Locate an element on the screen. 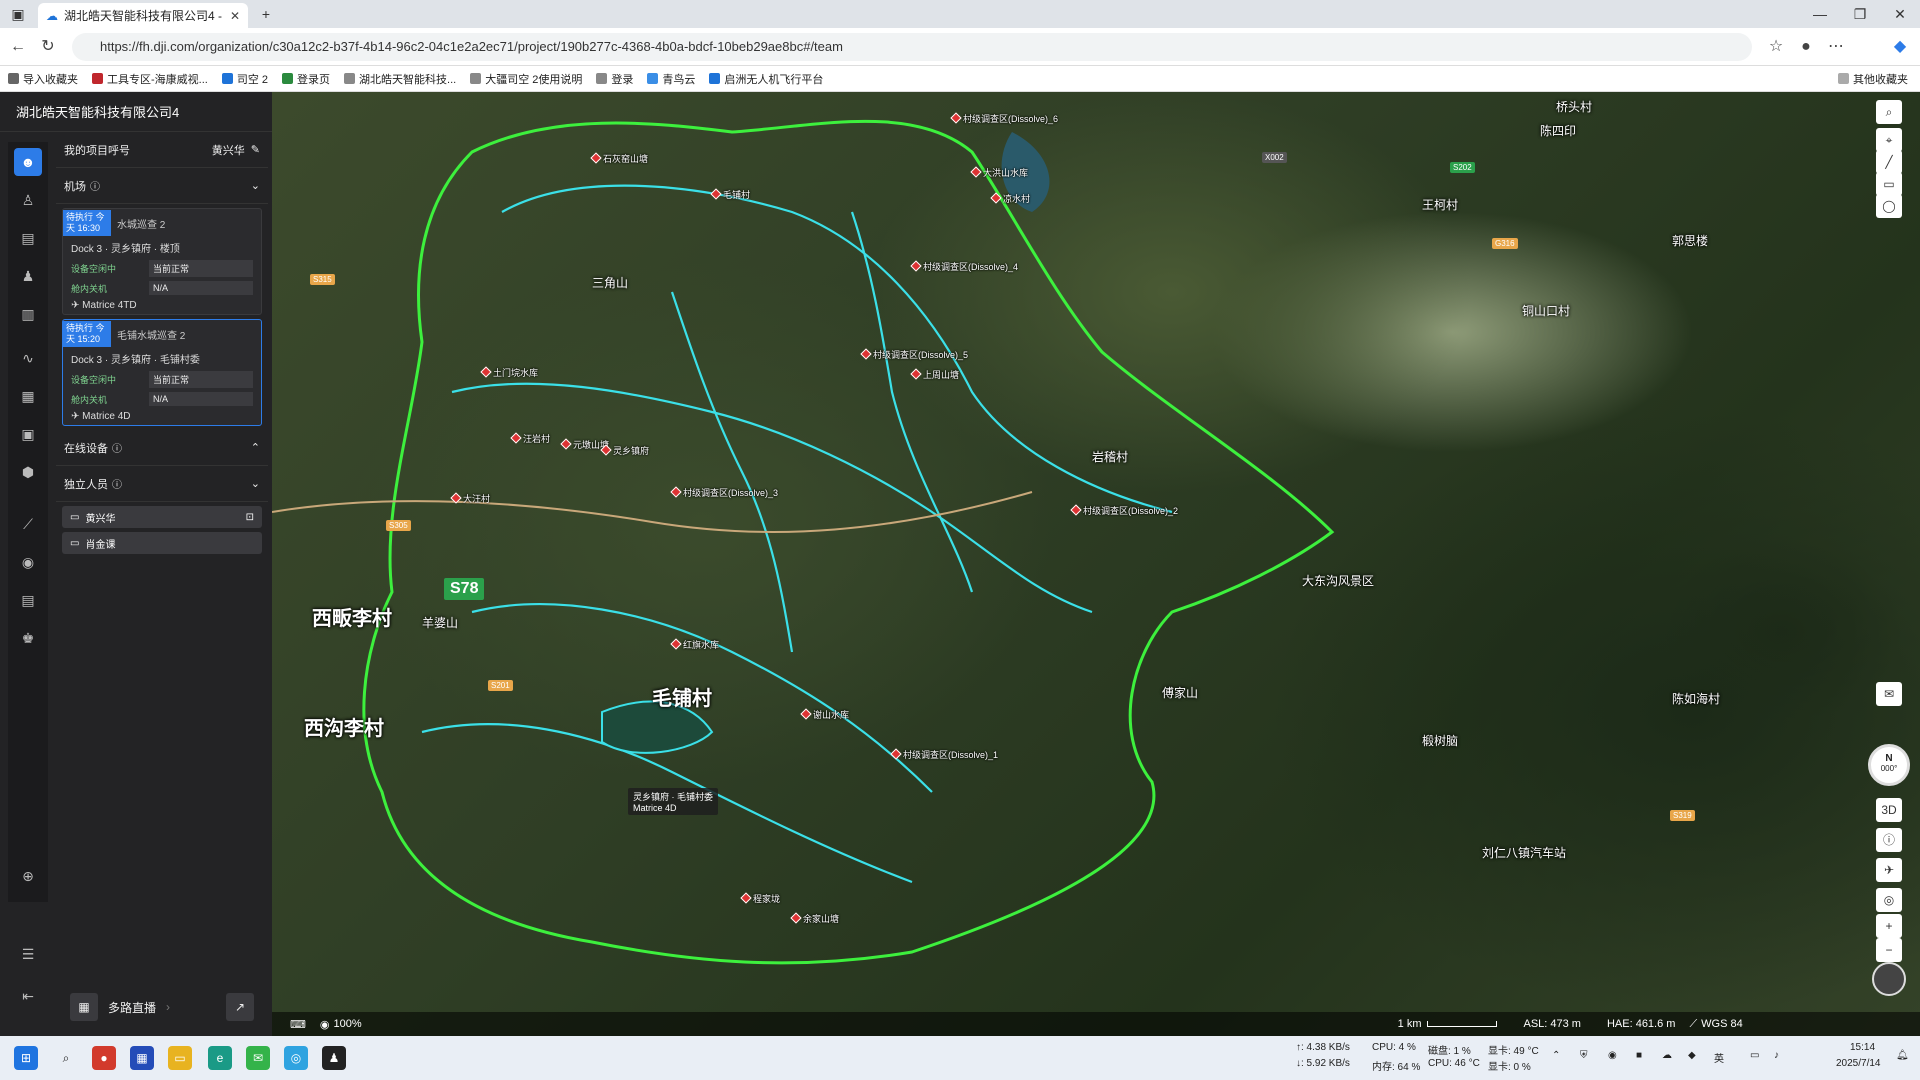 The width and height of the screenshot is (1920, 1080). log-icon: ☰ is located at coordinates (28, 954).